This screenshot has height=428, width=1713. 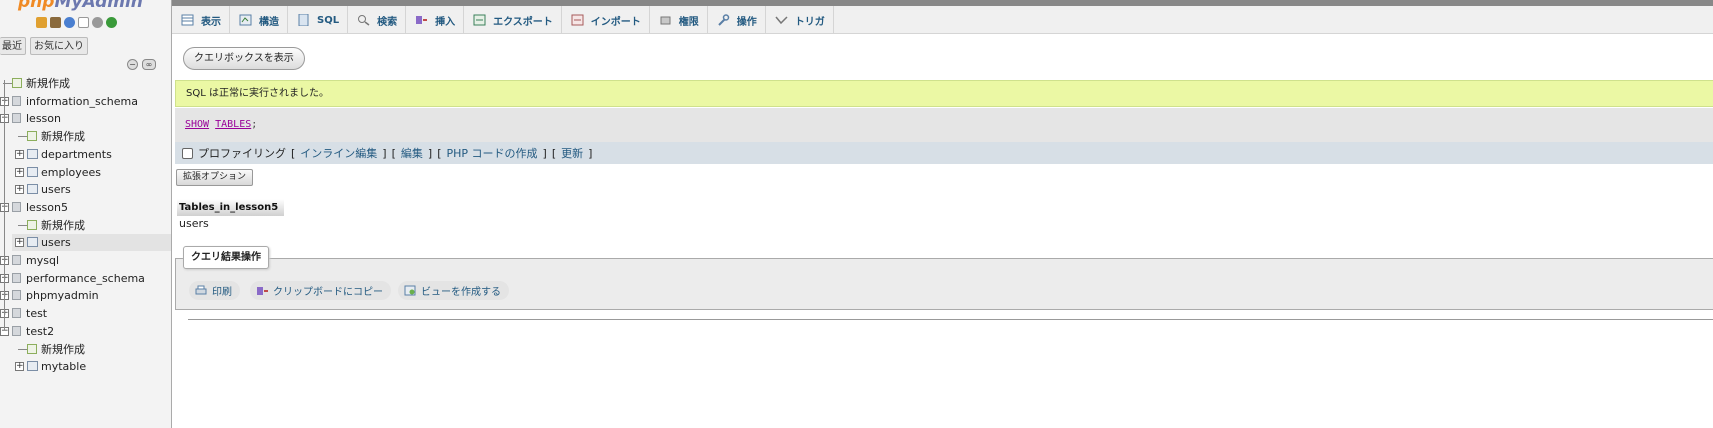 I want to click on tab-recent: 最近, so click(x=13, y=46).